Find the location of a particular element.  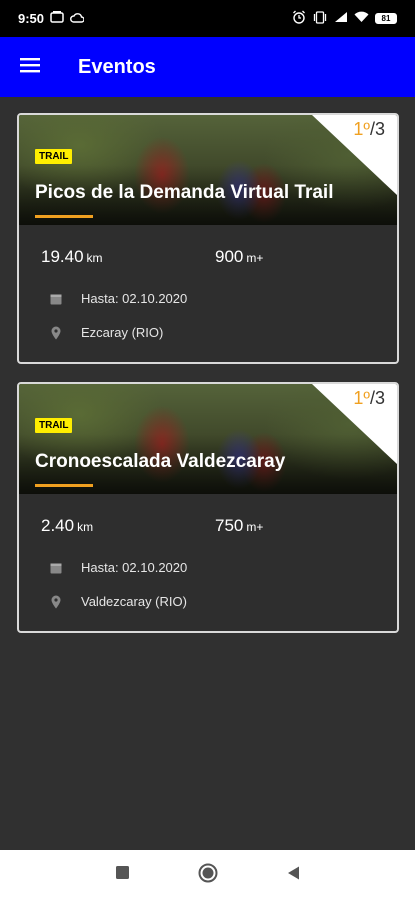

app-bar: Eventos is located at coordinates (207, 67).